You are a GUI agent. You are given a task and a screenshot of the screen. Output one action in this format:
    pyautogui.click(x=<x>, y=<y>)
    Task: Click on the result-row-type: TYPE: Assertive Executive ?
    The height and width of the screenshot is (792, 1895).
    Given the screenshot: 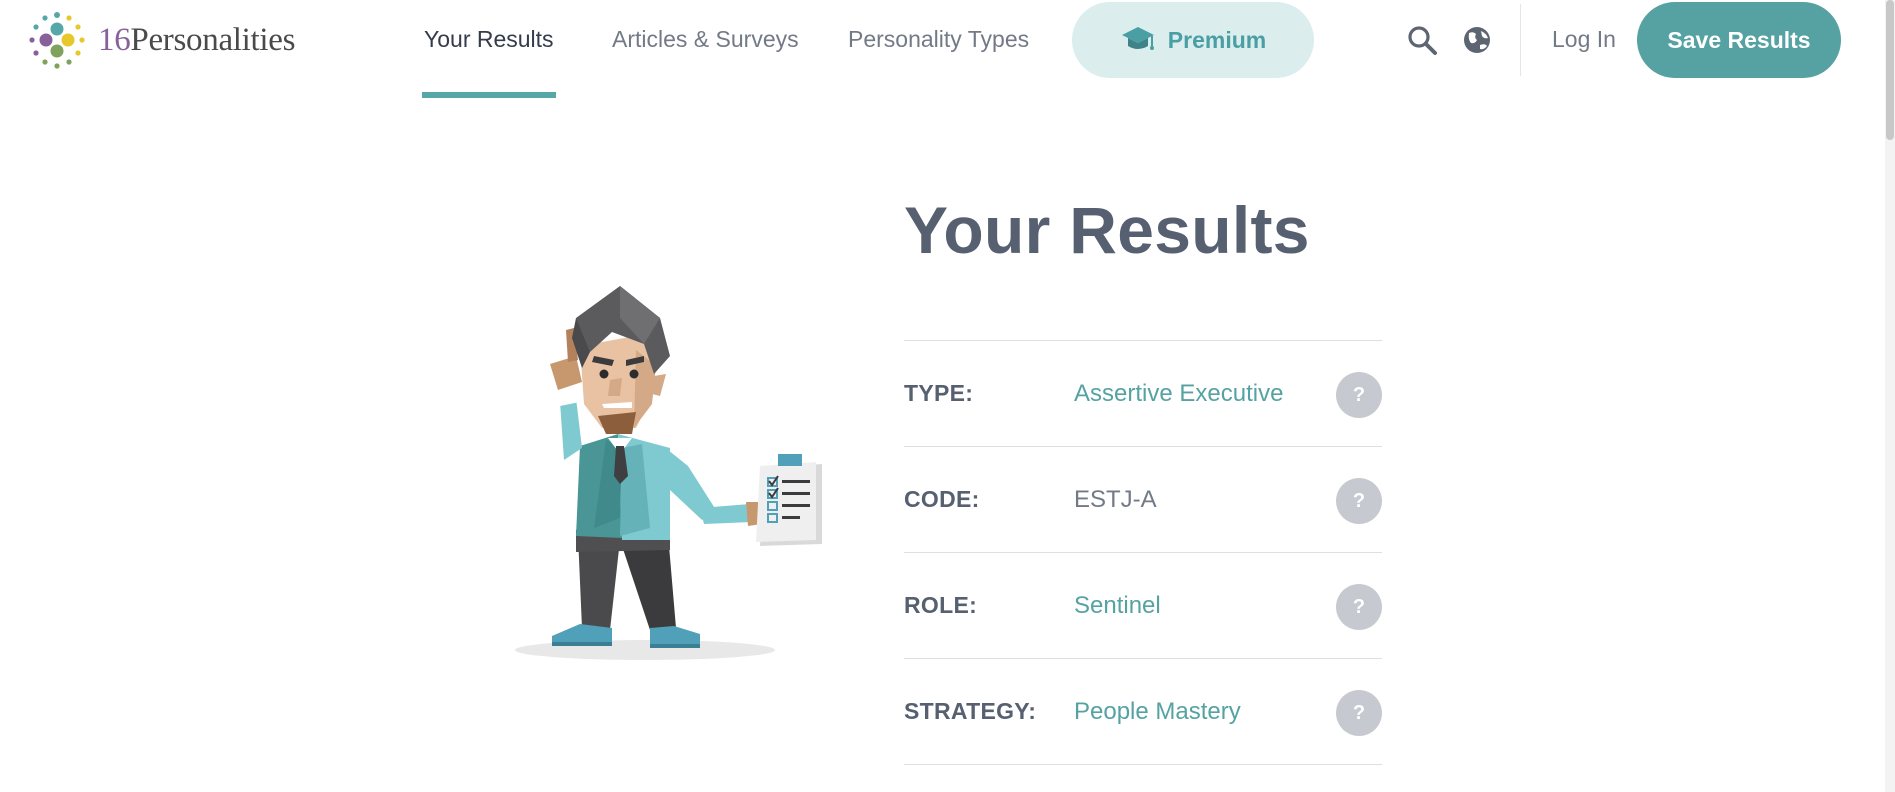 What is the action you would take?
    pyautogui.click(x=1143, y=394)
    